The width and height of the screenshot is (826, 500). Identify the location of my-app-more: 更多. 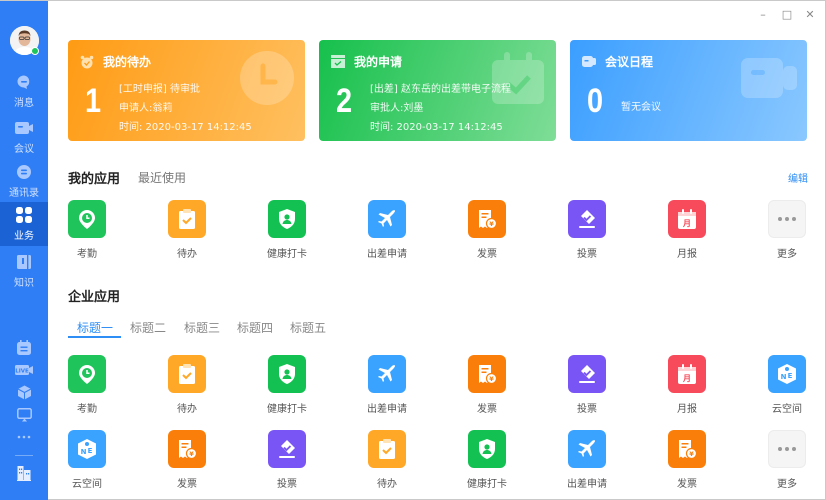
(787, 230).